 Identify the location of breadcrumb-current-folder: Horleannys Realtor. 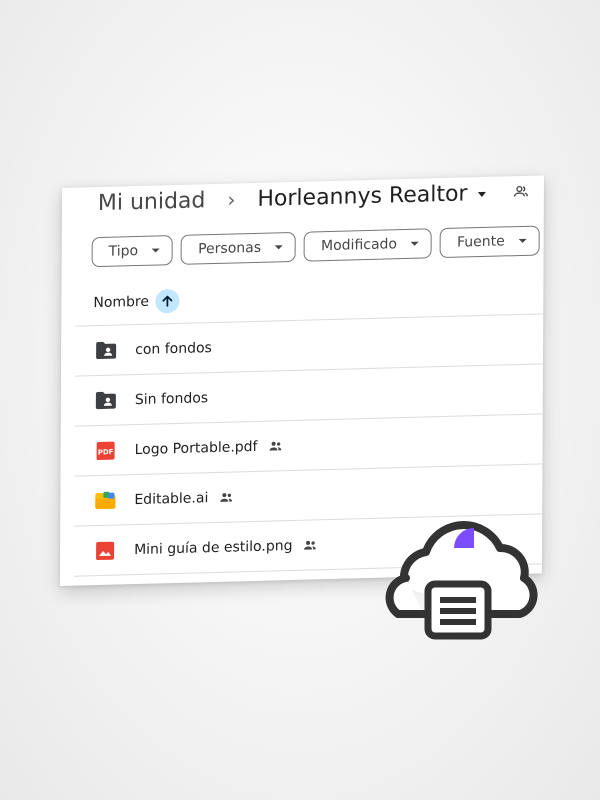
(362, 196).